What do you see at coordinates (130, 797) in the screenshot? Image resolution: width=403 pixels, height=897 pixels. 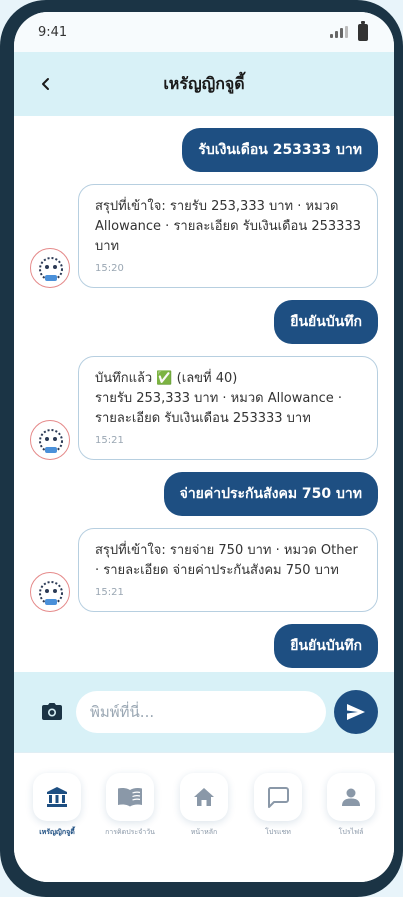 I see `book-icon` at bounding box center [130, 797].